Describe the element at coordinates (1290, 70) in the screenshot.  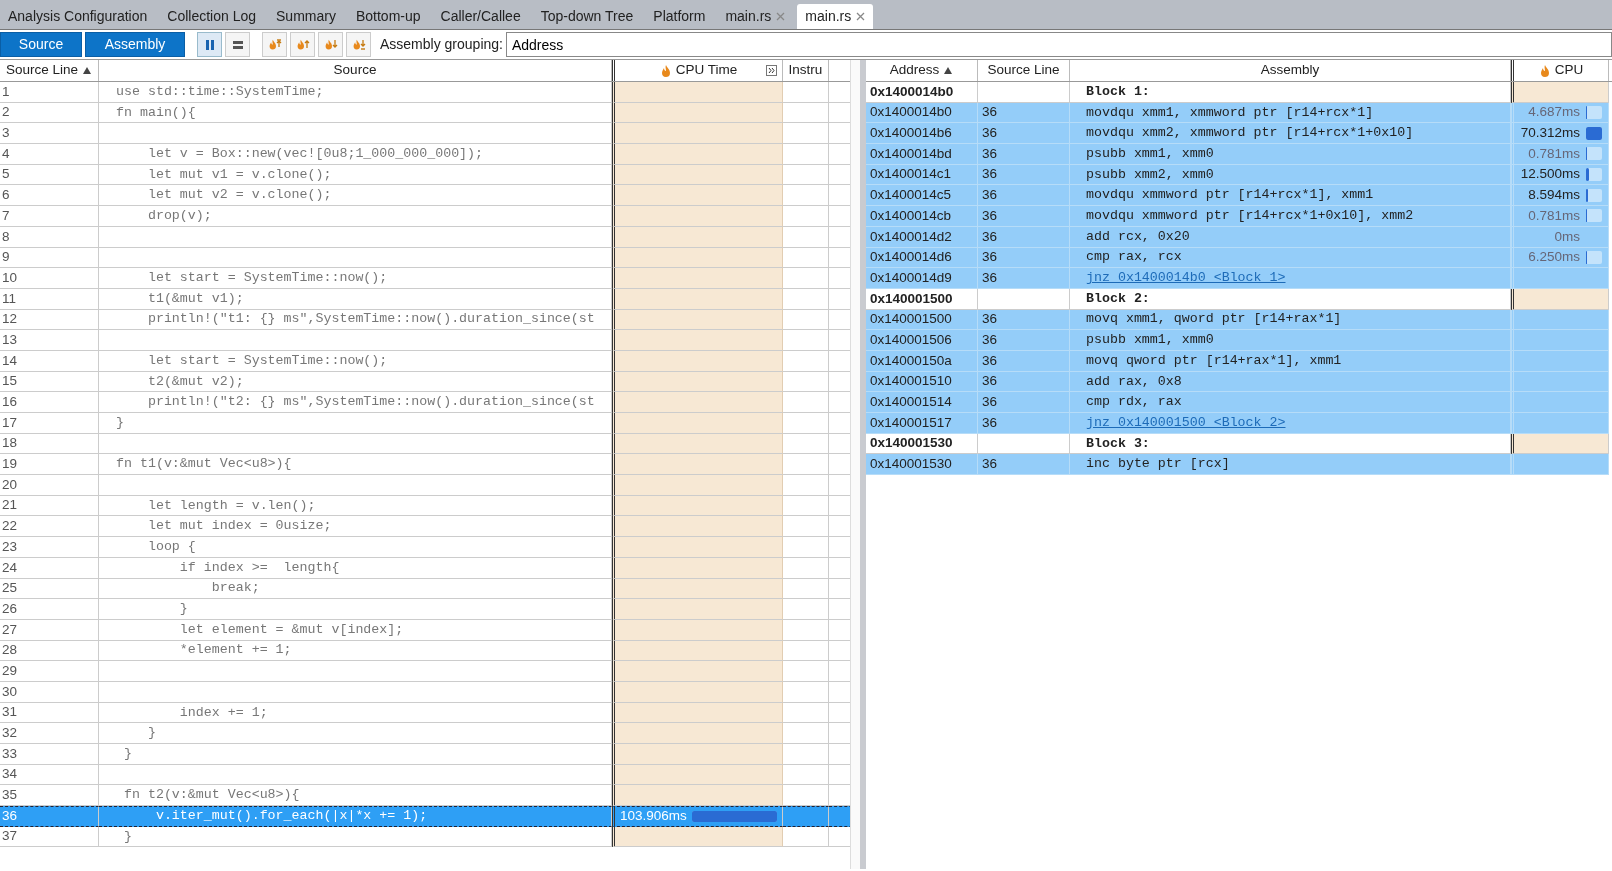
I see `column-header: Assembly` at that location.